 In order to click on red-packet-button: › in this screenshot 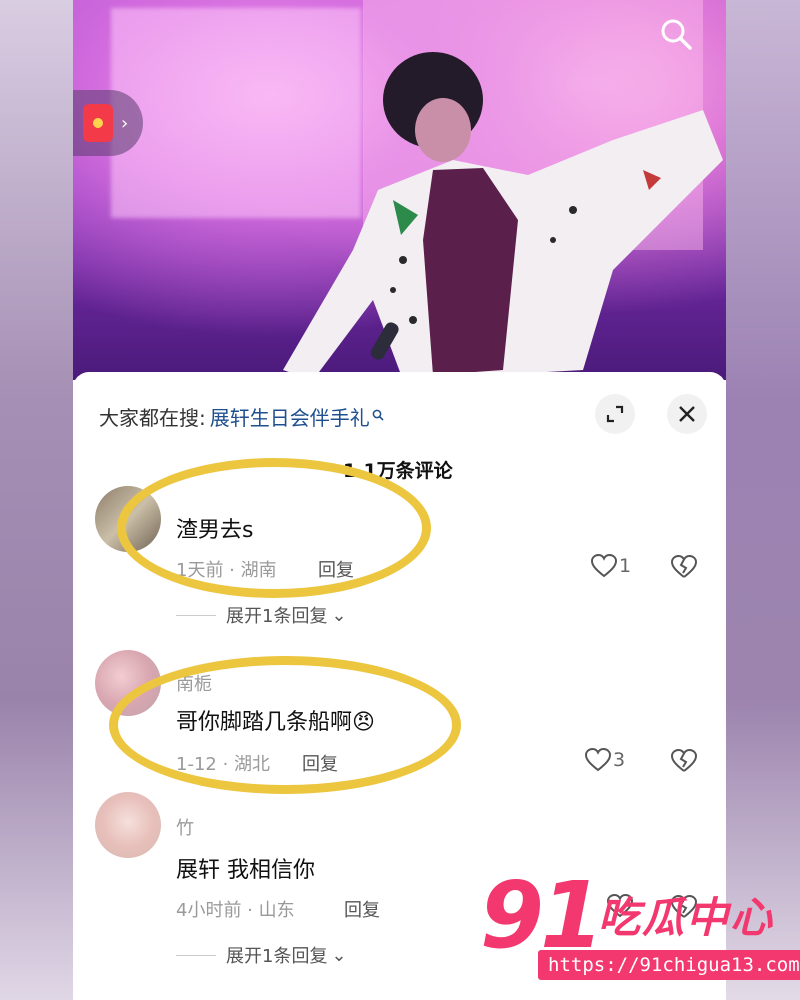, I will do `click(108, 123)`.